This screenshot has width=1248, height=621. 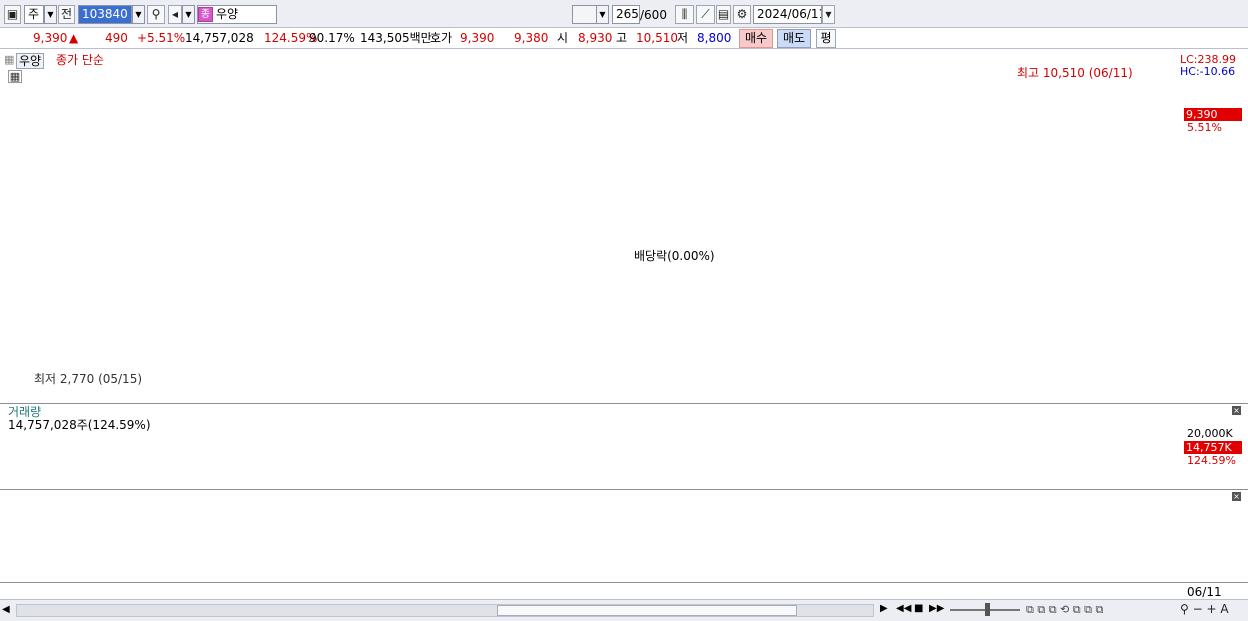 I want to click on low-annotation: 최저 2,770 (05/15), so click(x=88, y=379).